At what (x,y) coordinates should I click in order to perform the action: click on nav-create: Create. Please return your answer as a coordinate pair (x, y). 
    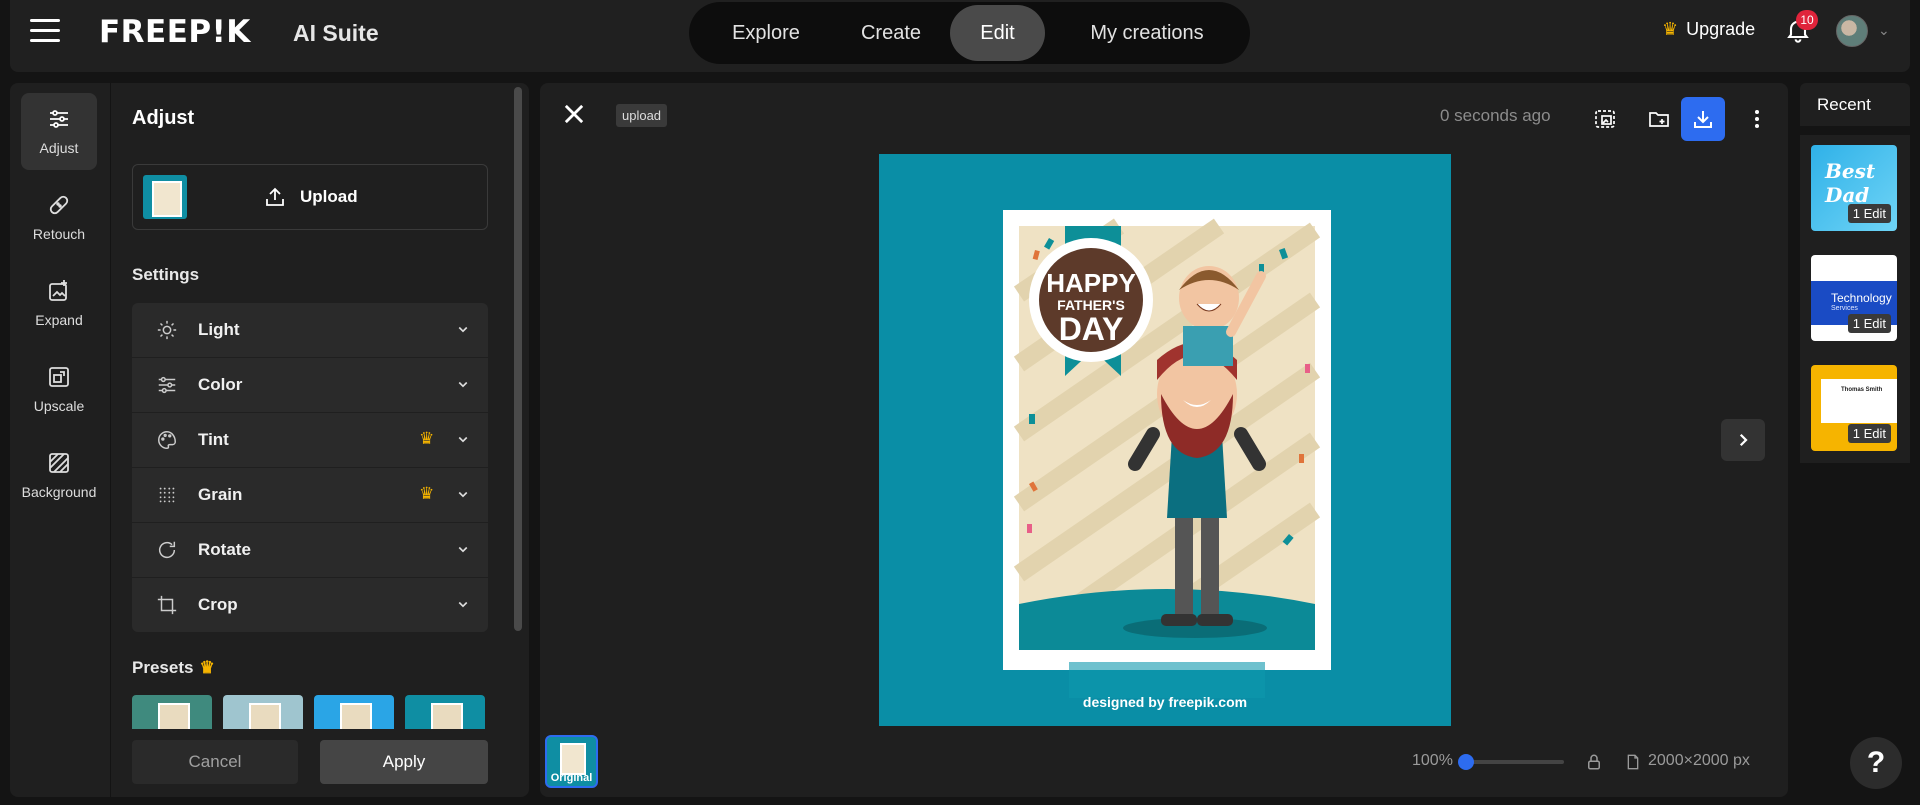
    Looking at the image, I should click on (891, 33).